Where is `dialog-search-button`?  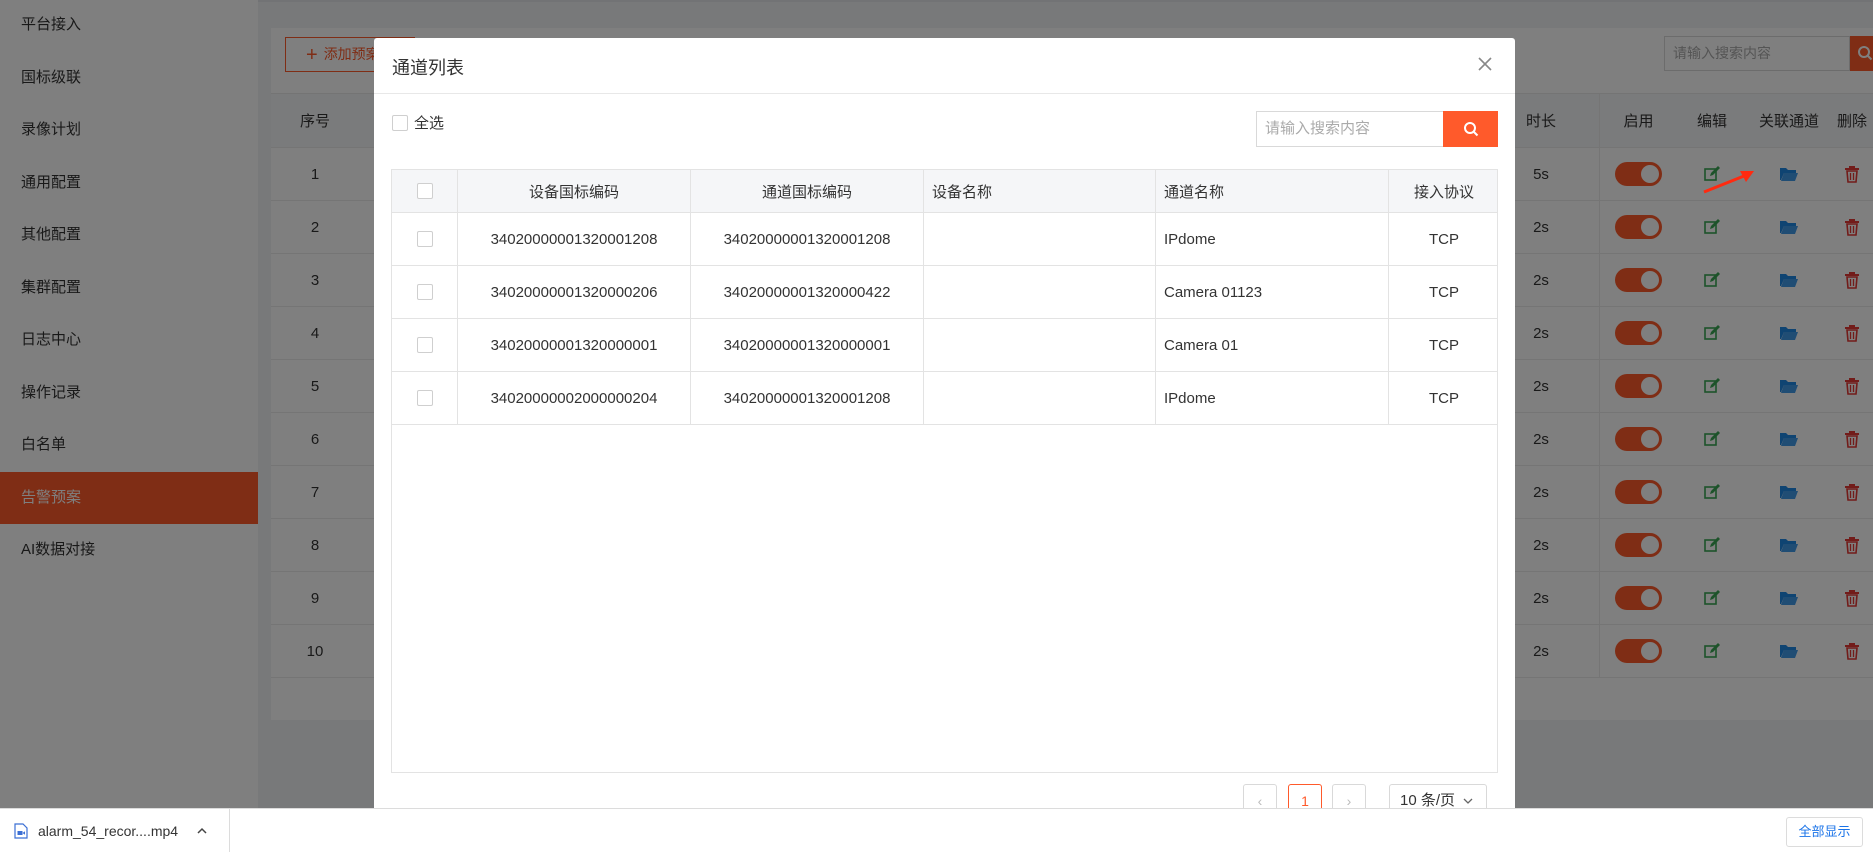
dialog-search-button is located at coordinates (1470, 129).